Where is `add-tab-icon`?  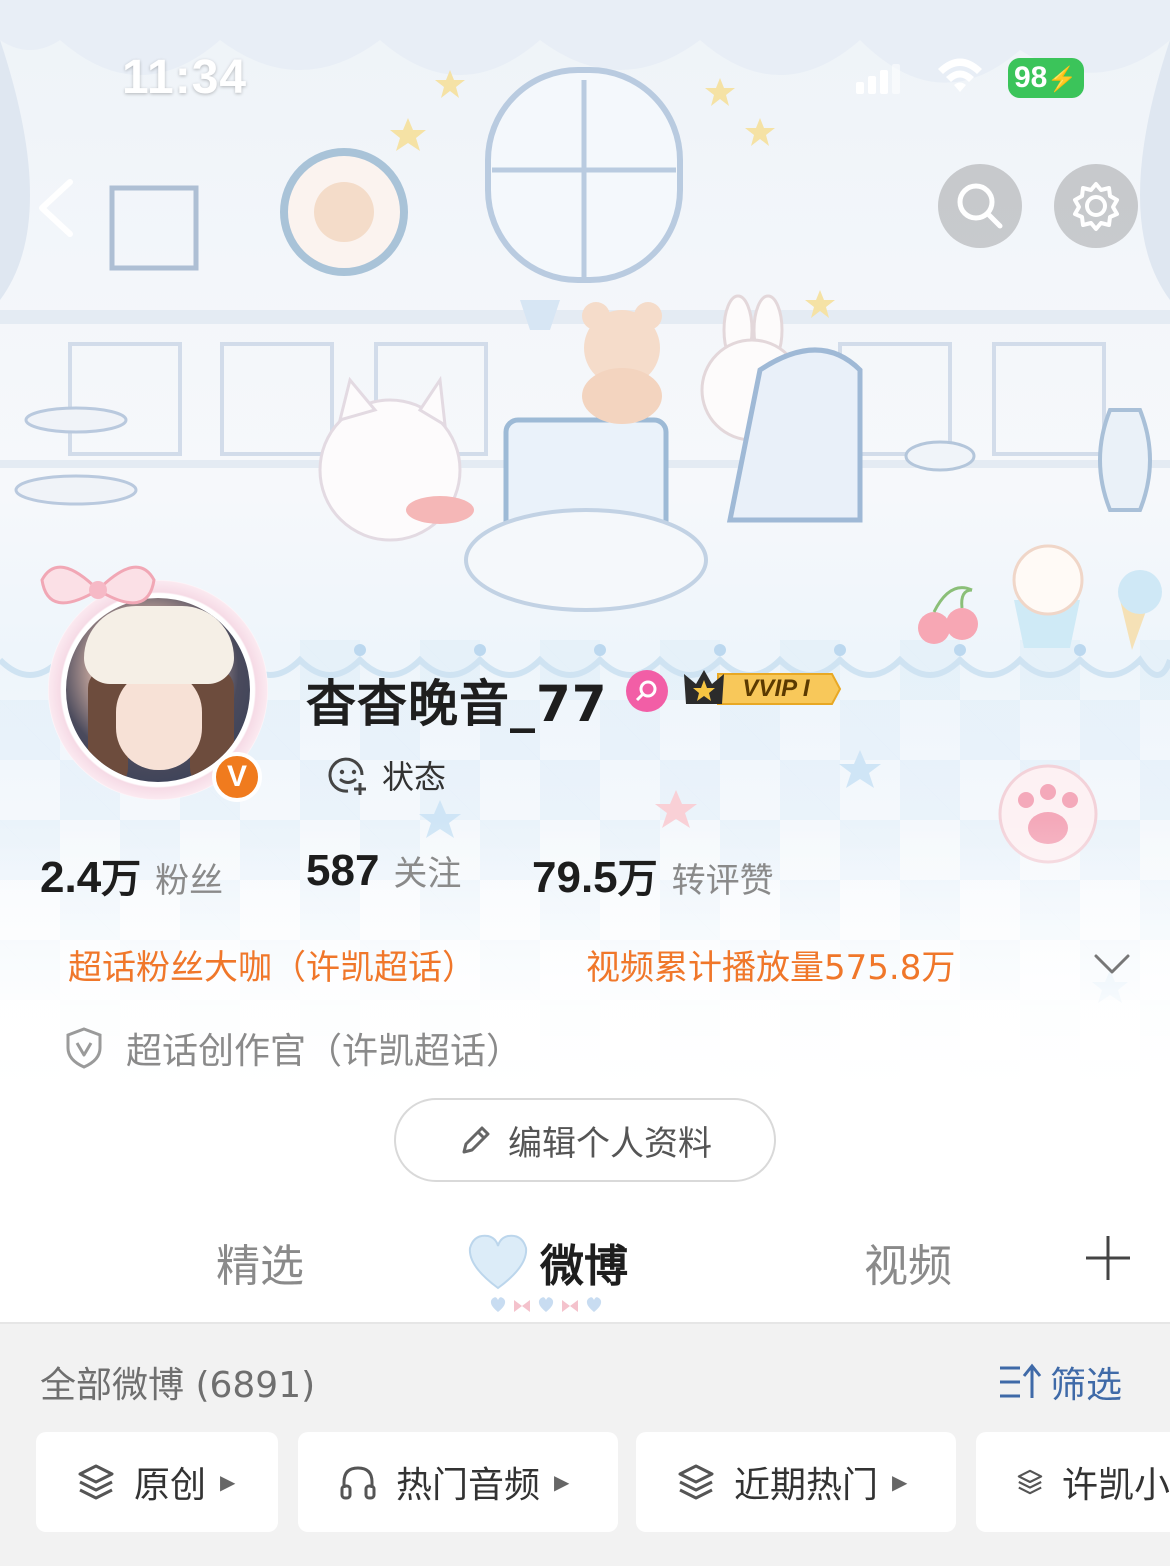
add-tab-icon is located at coordinates (1108, 1258).